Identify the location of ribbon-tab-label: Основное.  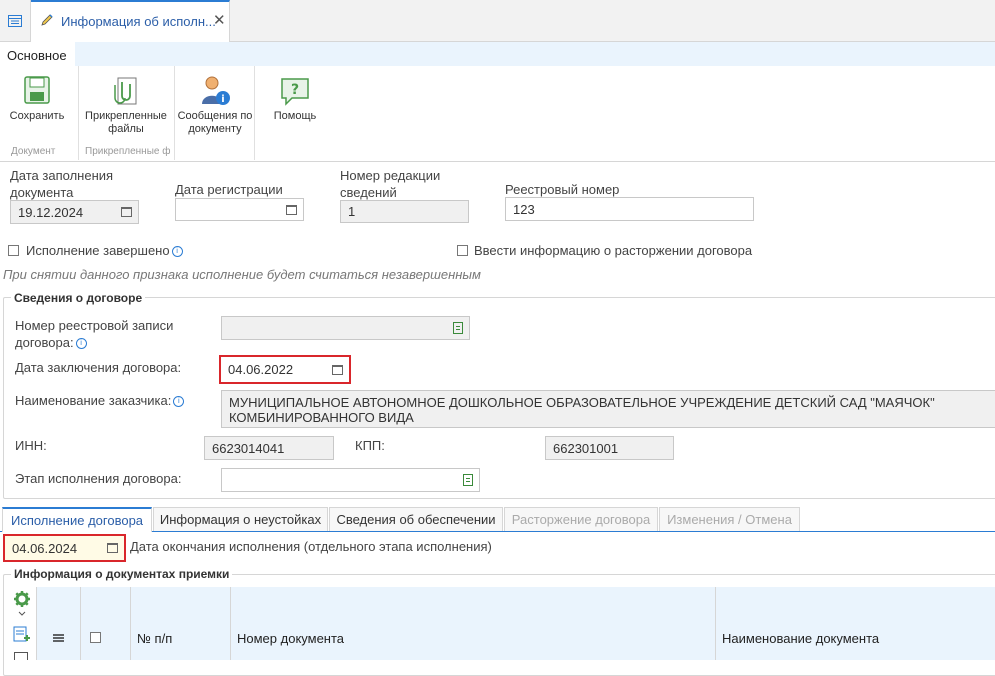
(37, 55).